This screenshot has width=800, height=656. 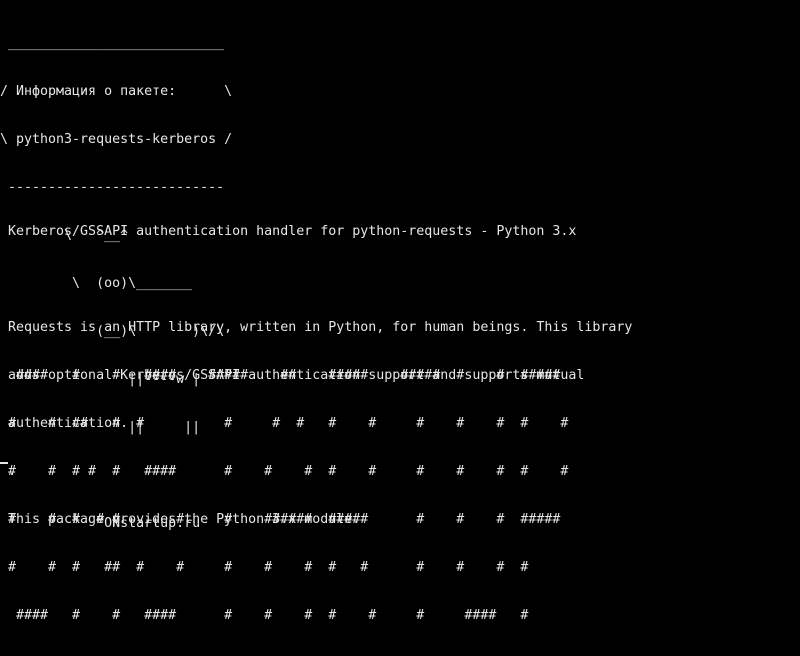 What do you see at coordinates (4, 463) in the screenshot?
I see `text-cursor` at bounding box center [4, 463].